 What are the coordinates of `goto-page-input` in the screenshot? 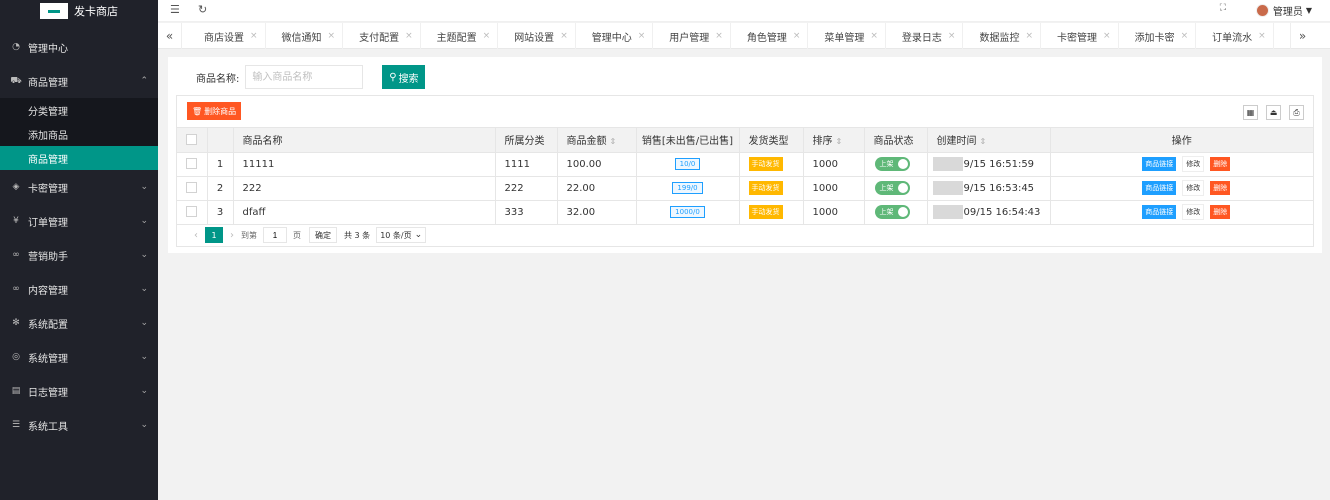 It's located at (275, 235).